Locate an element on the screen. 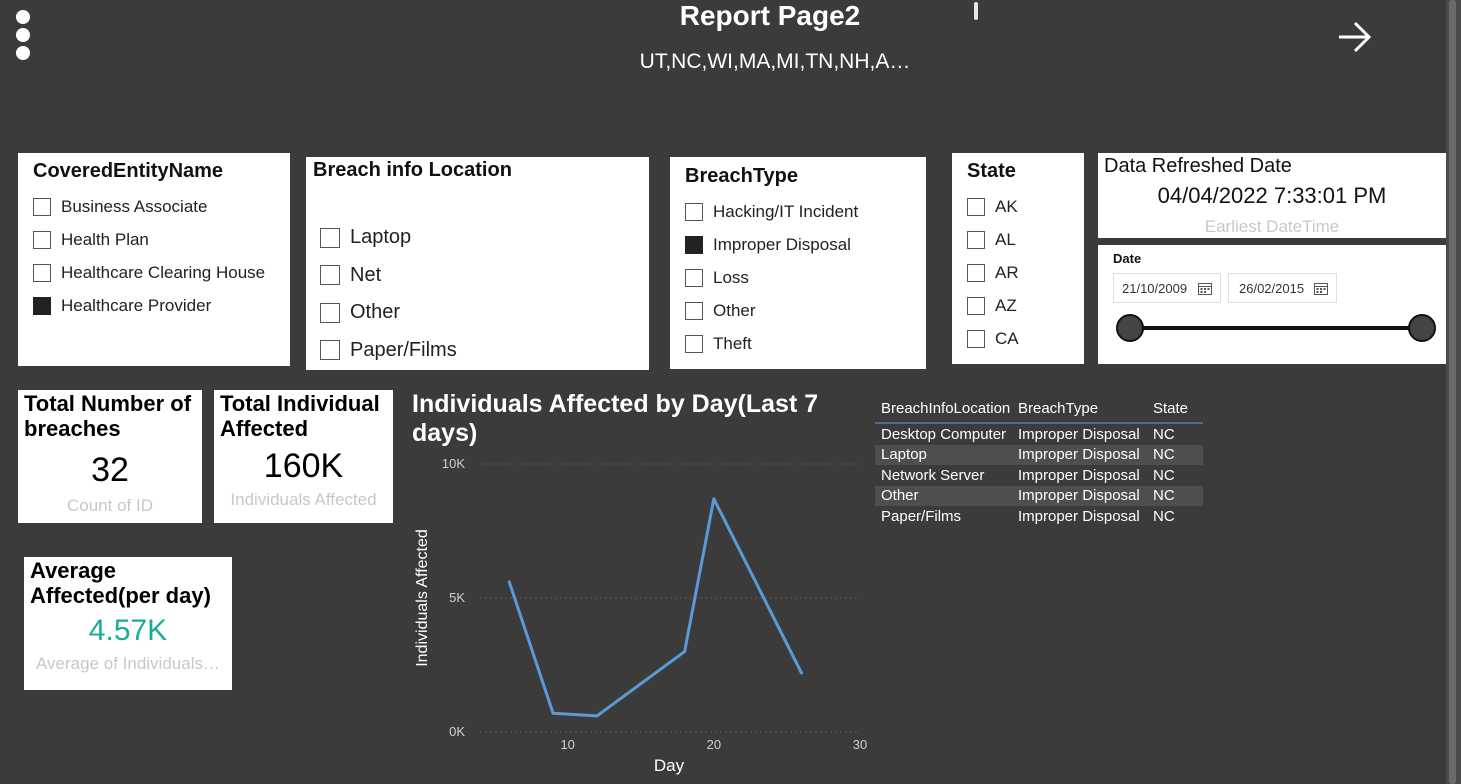  slicer-option: Business Associate is located at coordinates (149, 206).